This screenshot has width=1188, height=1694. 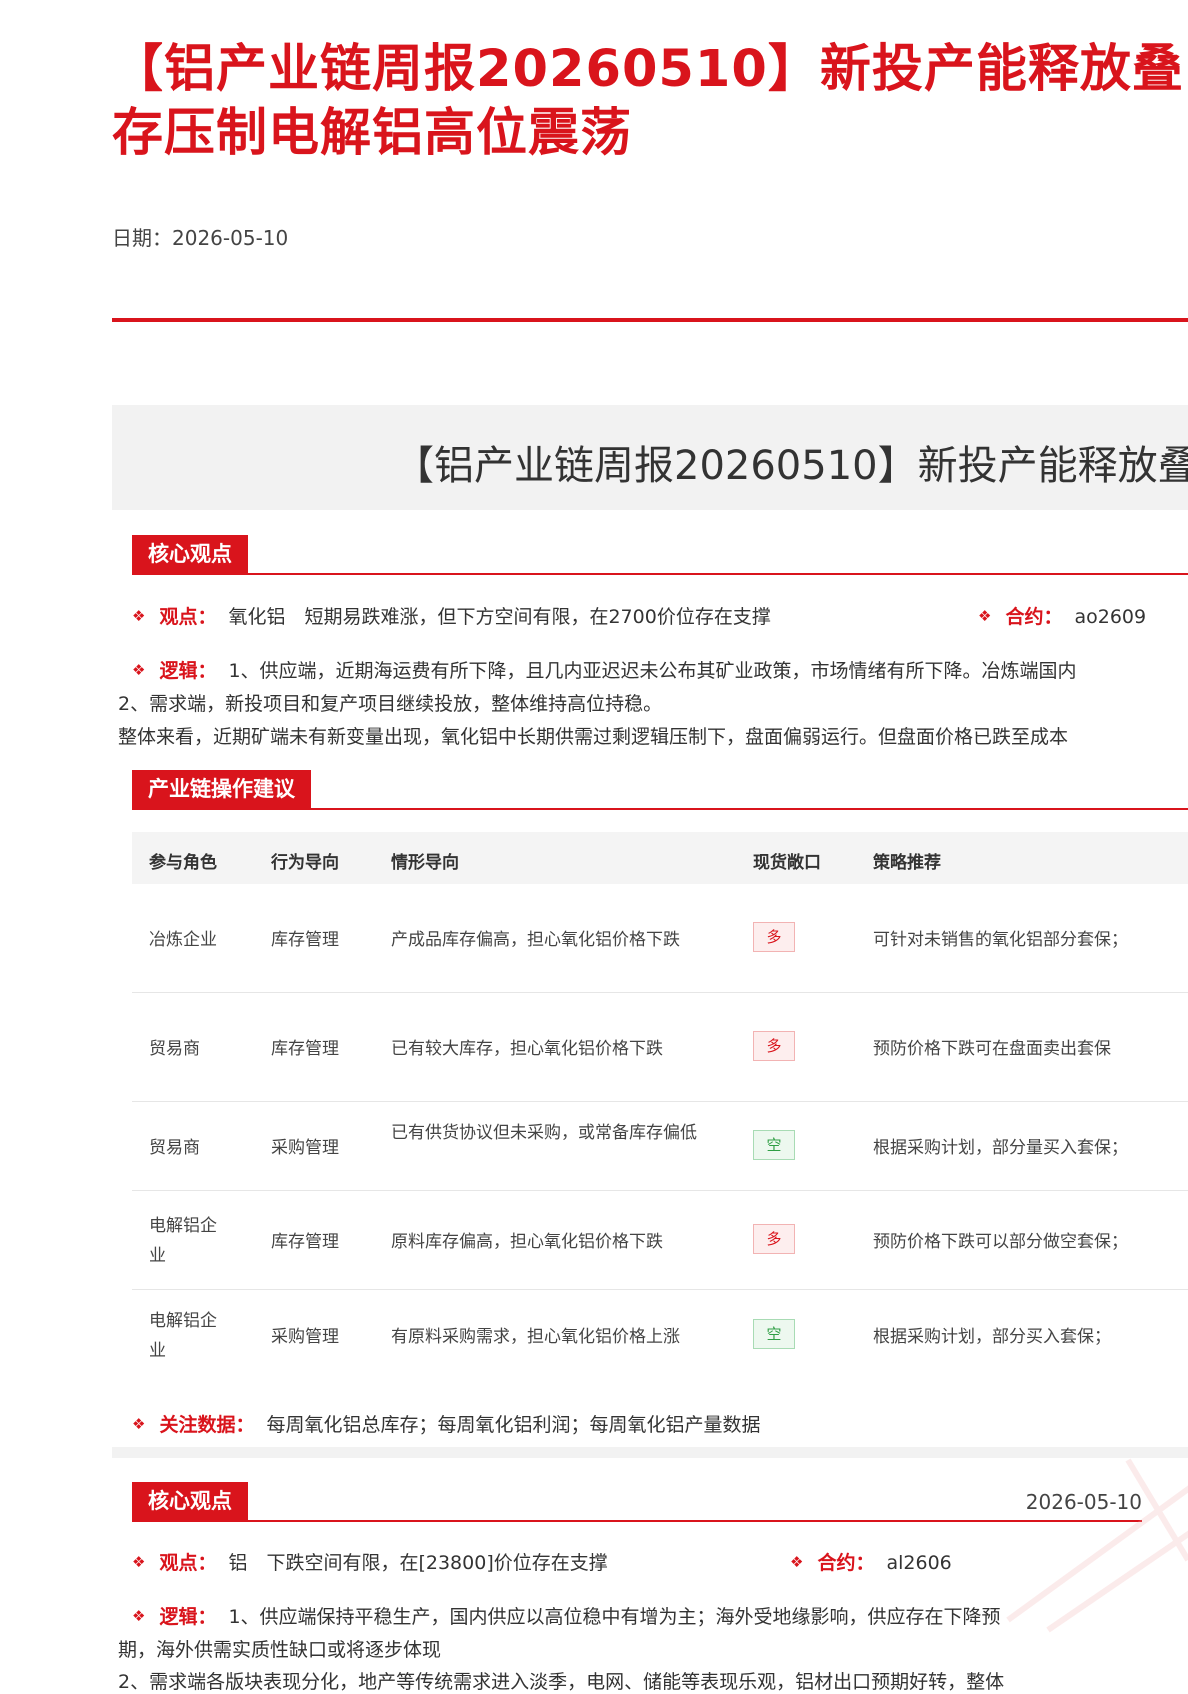 What do you see at coordinates (992, 1337) in the screenshot?
I see `cell-strategy: 根据采购计划，部分买入套保；` at bounding box center [992, 1337].